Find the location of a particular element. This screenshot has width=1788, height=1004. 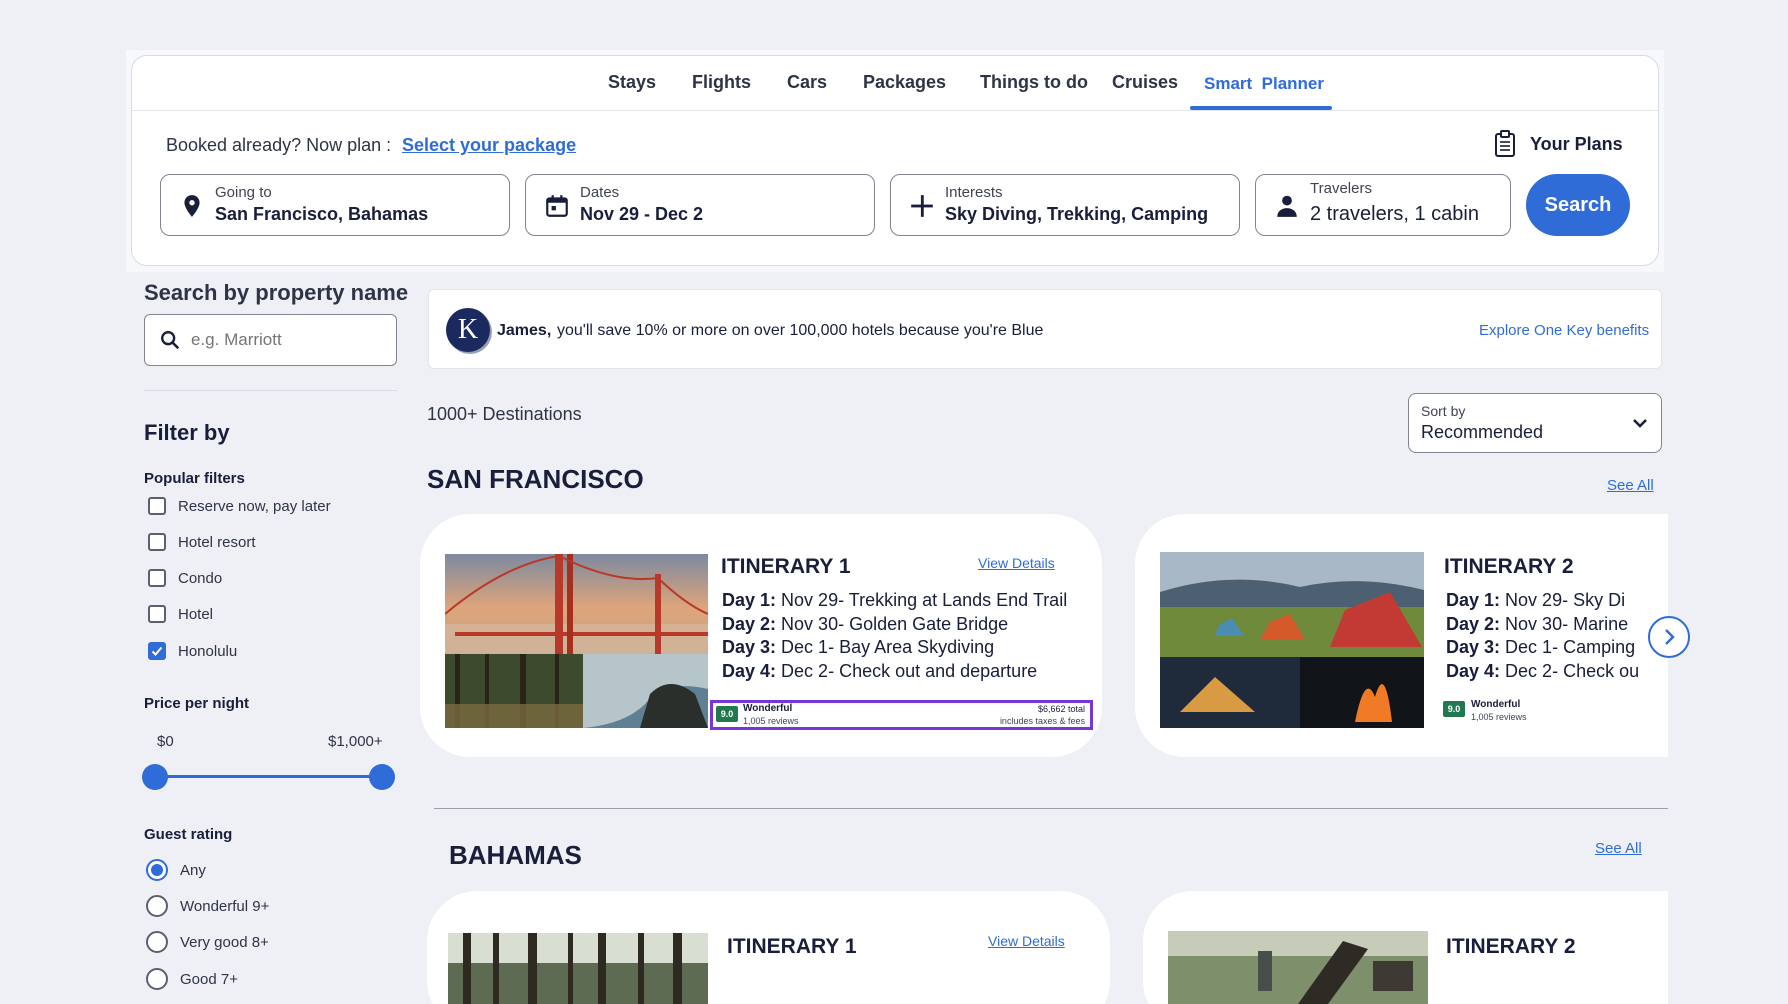

filter-title: Filter by is located at coordinates (187, 432).